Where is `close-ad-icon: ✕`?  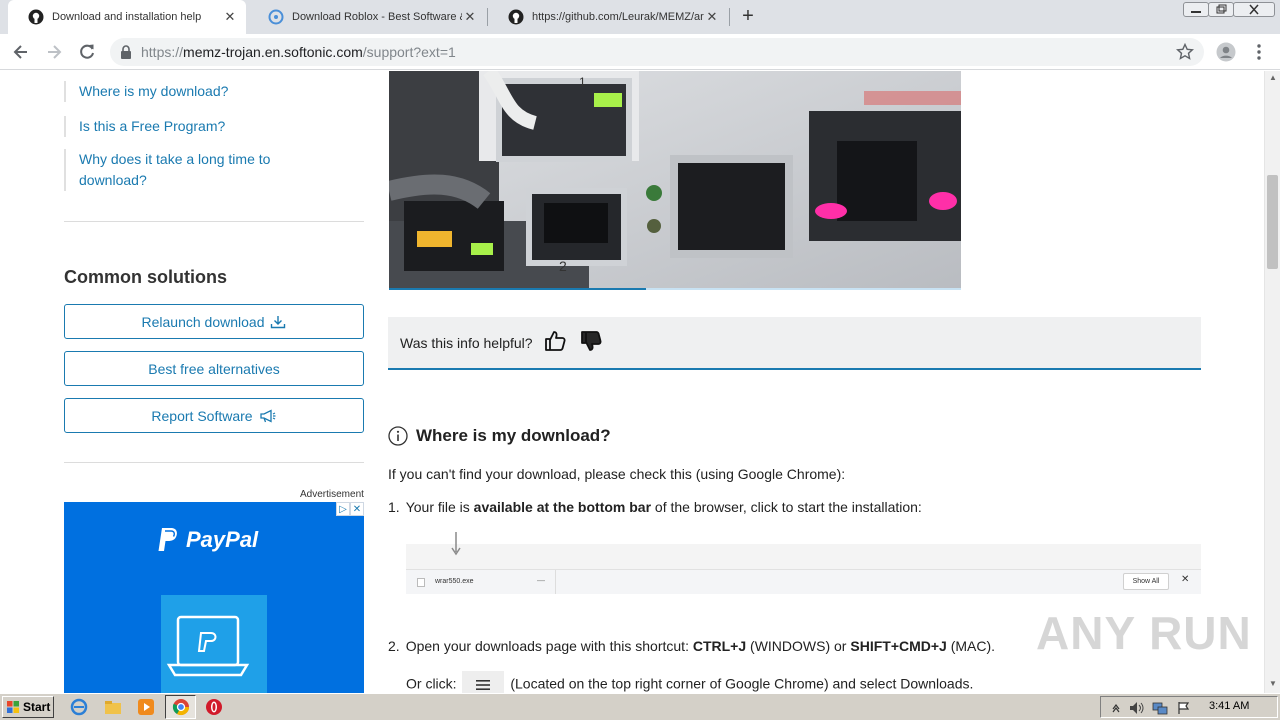 close-ad-icon: ✕ is located at coordinates (357, 509).